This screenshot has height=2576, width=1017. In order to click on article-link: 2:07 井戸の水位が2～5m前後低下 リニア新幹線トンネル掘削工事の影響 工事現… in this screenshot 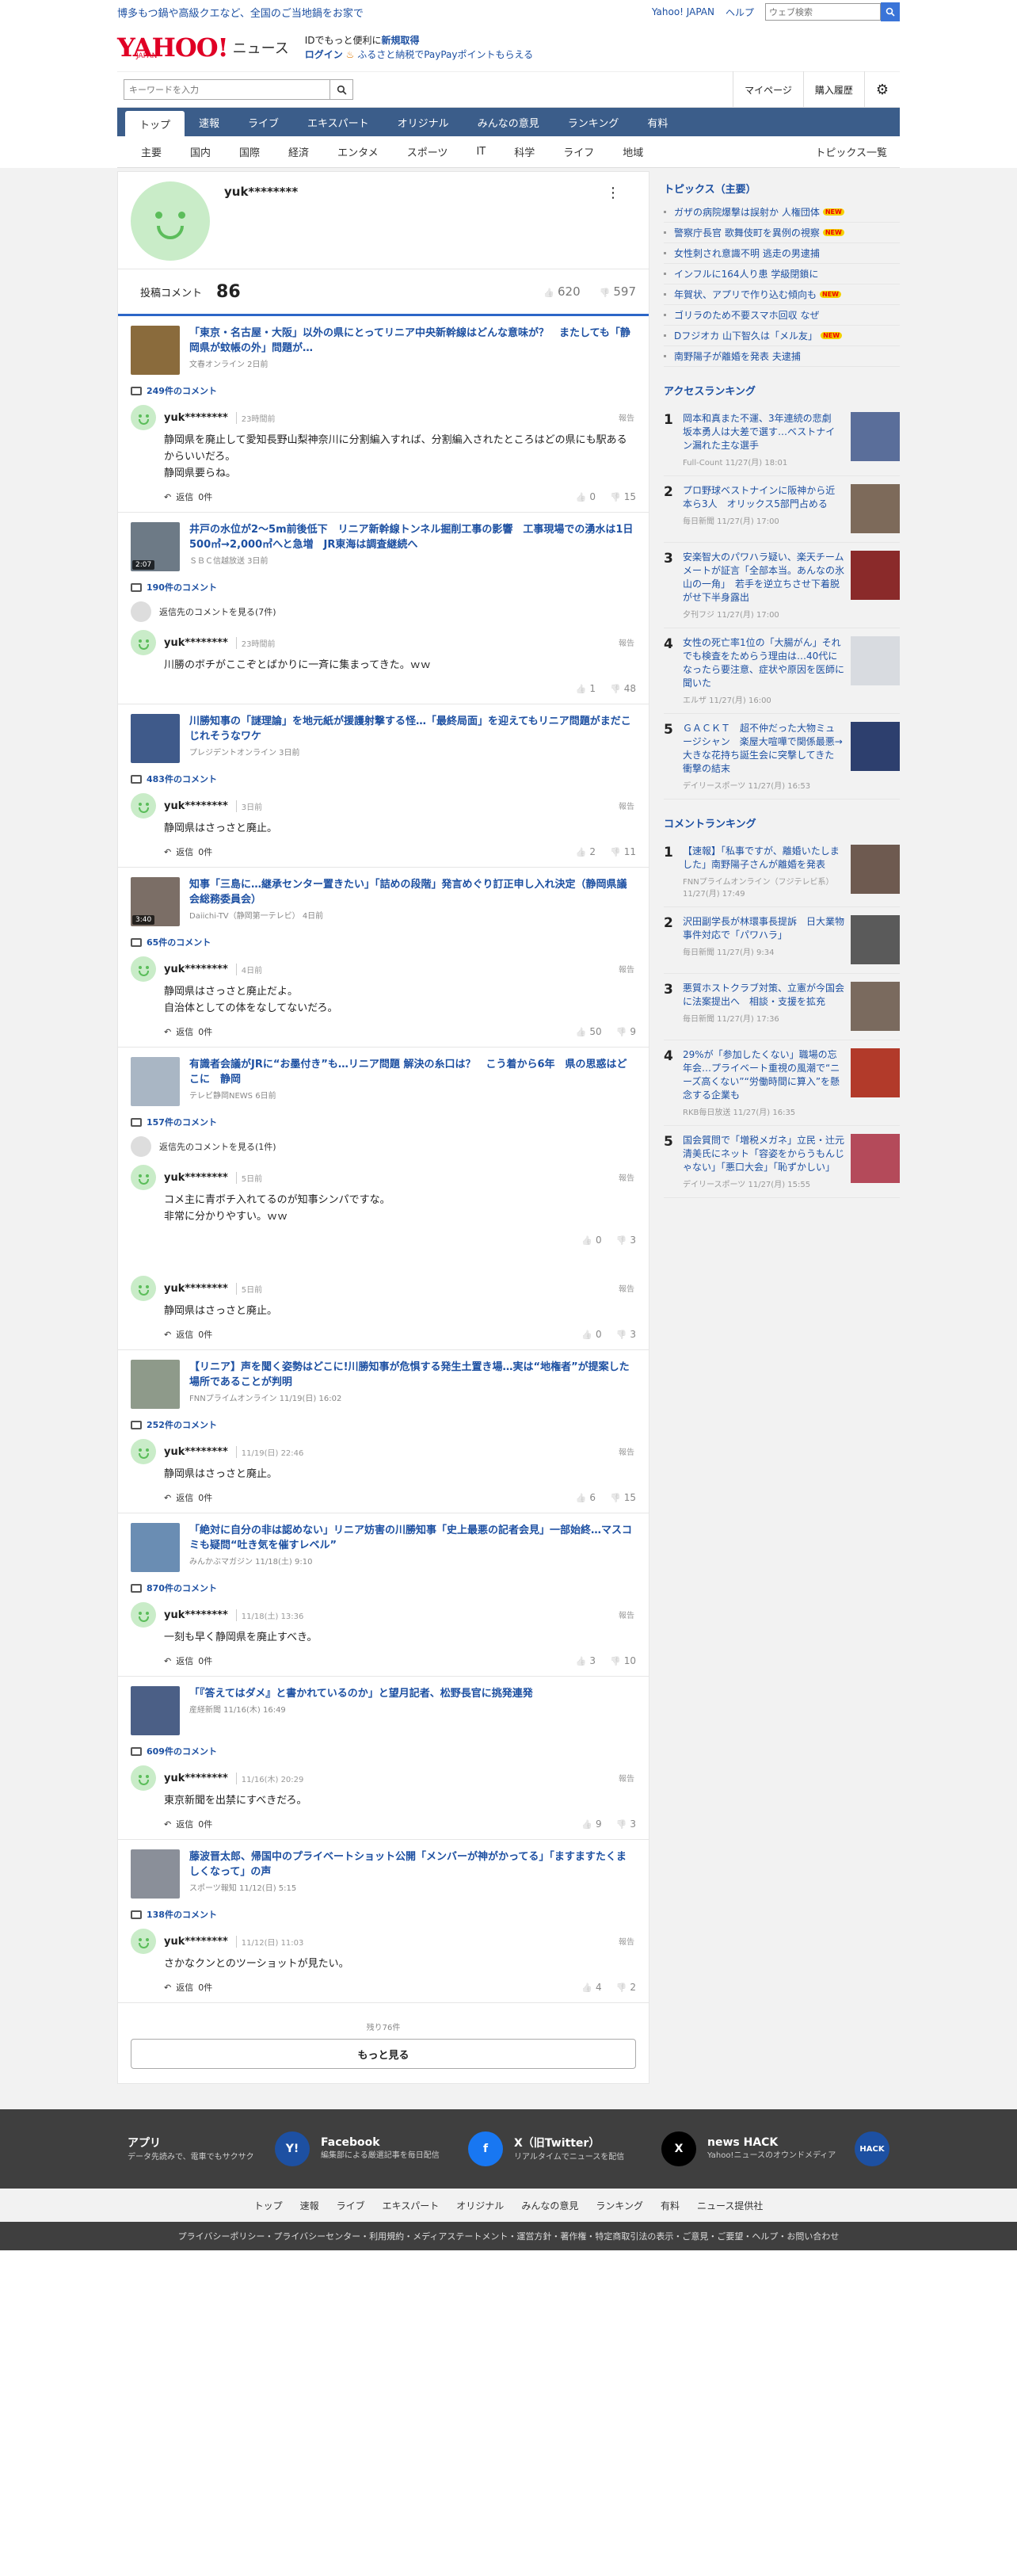, I will do `click(383, 546)`.